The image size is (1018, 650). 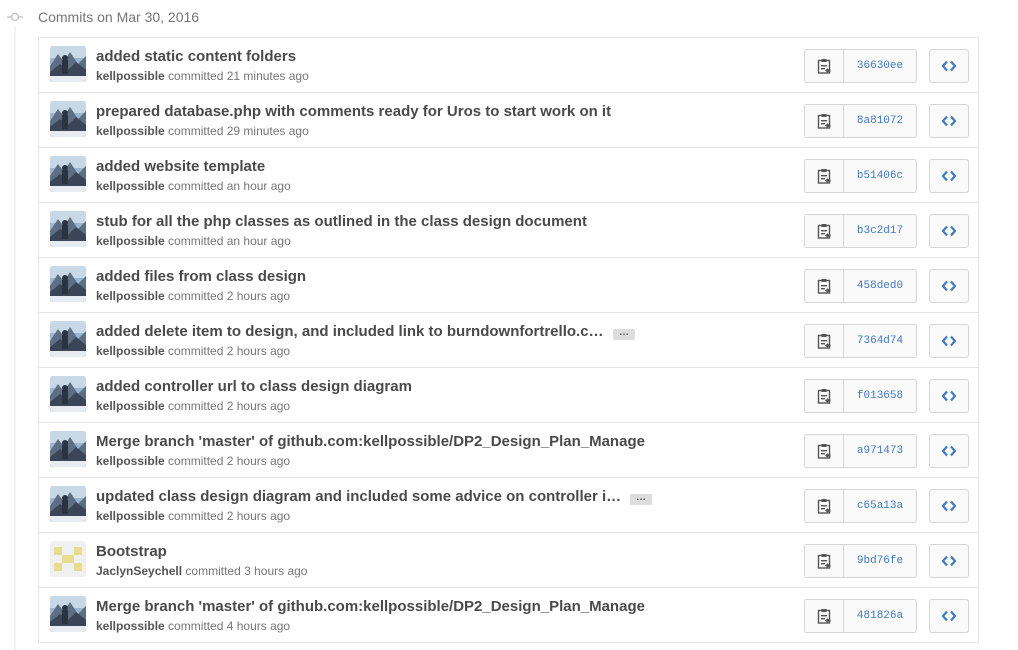 I want to click on sha-button-group: 9bd76fe, so click(x=860, y=561).